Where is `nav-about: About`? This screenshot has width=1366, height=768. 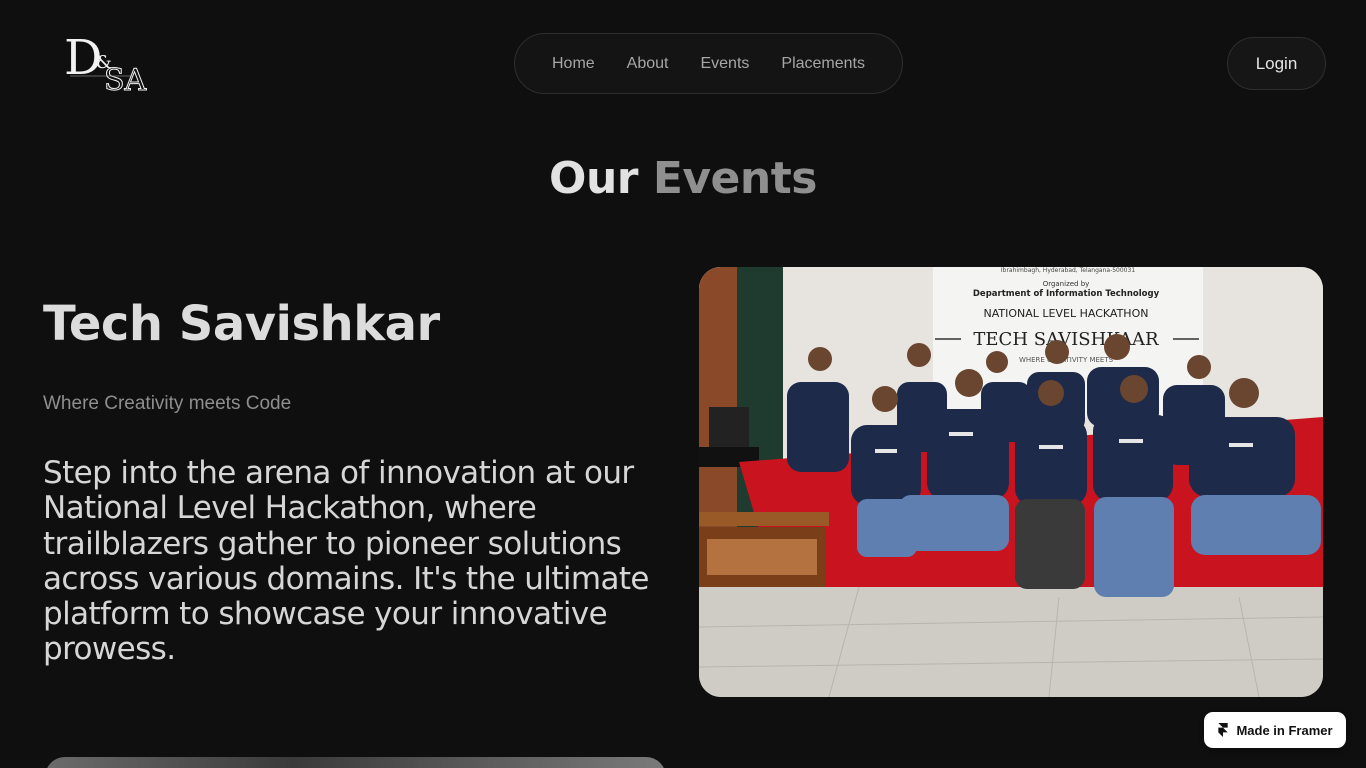 nav-about: About is located at coordinates (648, 64).